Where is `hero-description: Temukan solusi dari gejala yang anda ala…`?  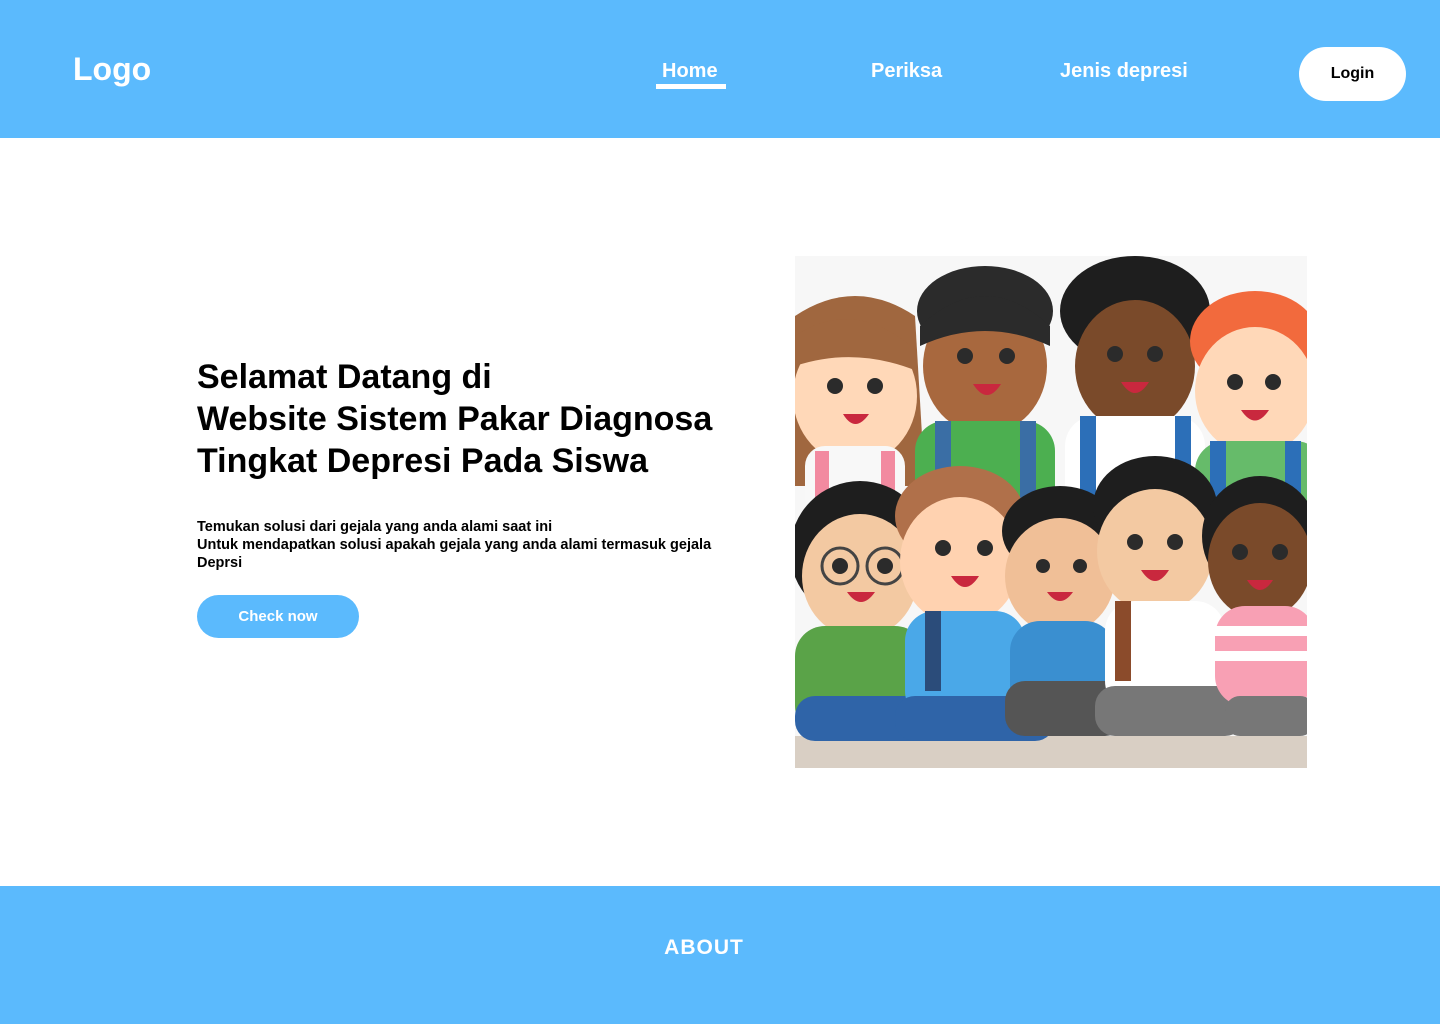
hero-description: Temukan solusi dari gejala yang anda ala… is located at coordinates (469, 545).